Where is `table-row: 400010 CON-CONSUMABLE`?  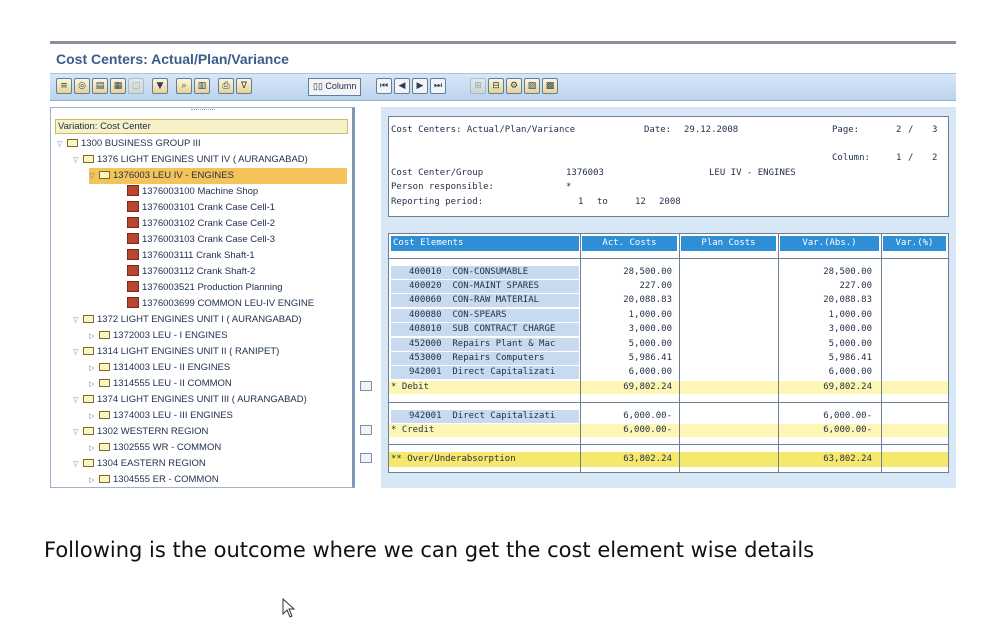
table-row: 400010 CON-CONSUMABLE is located at coordinates (485, 272).